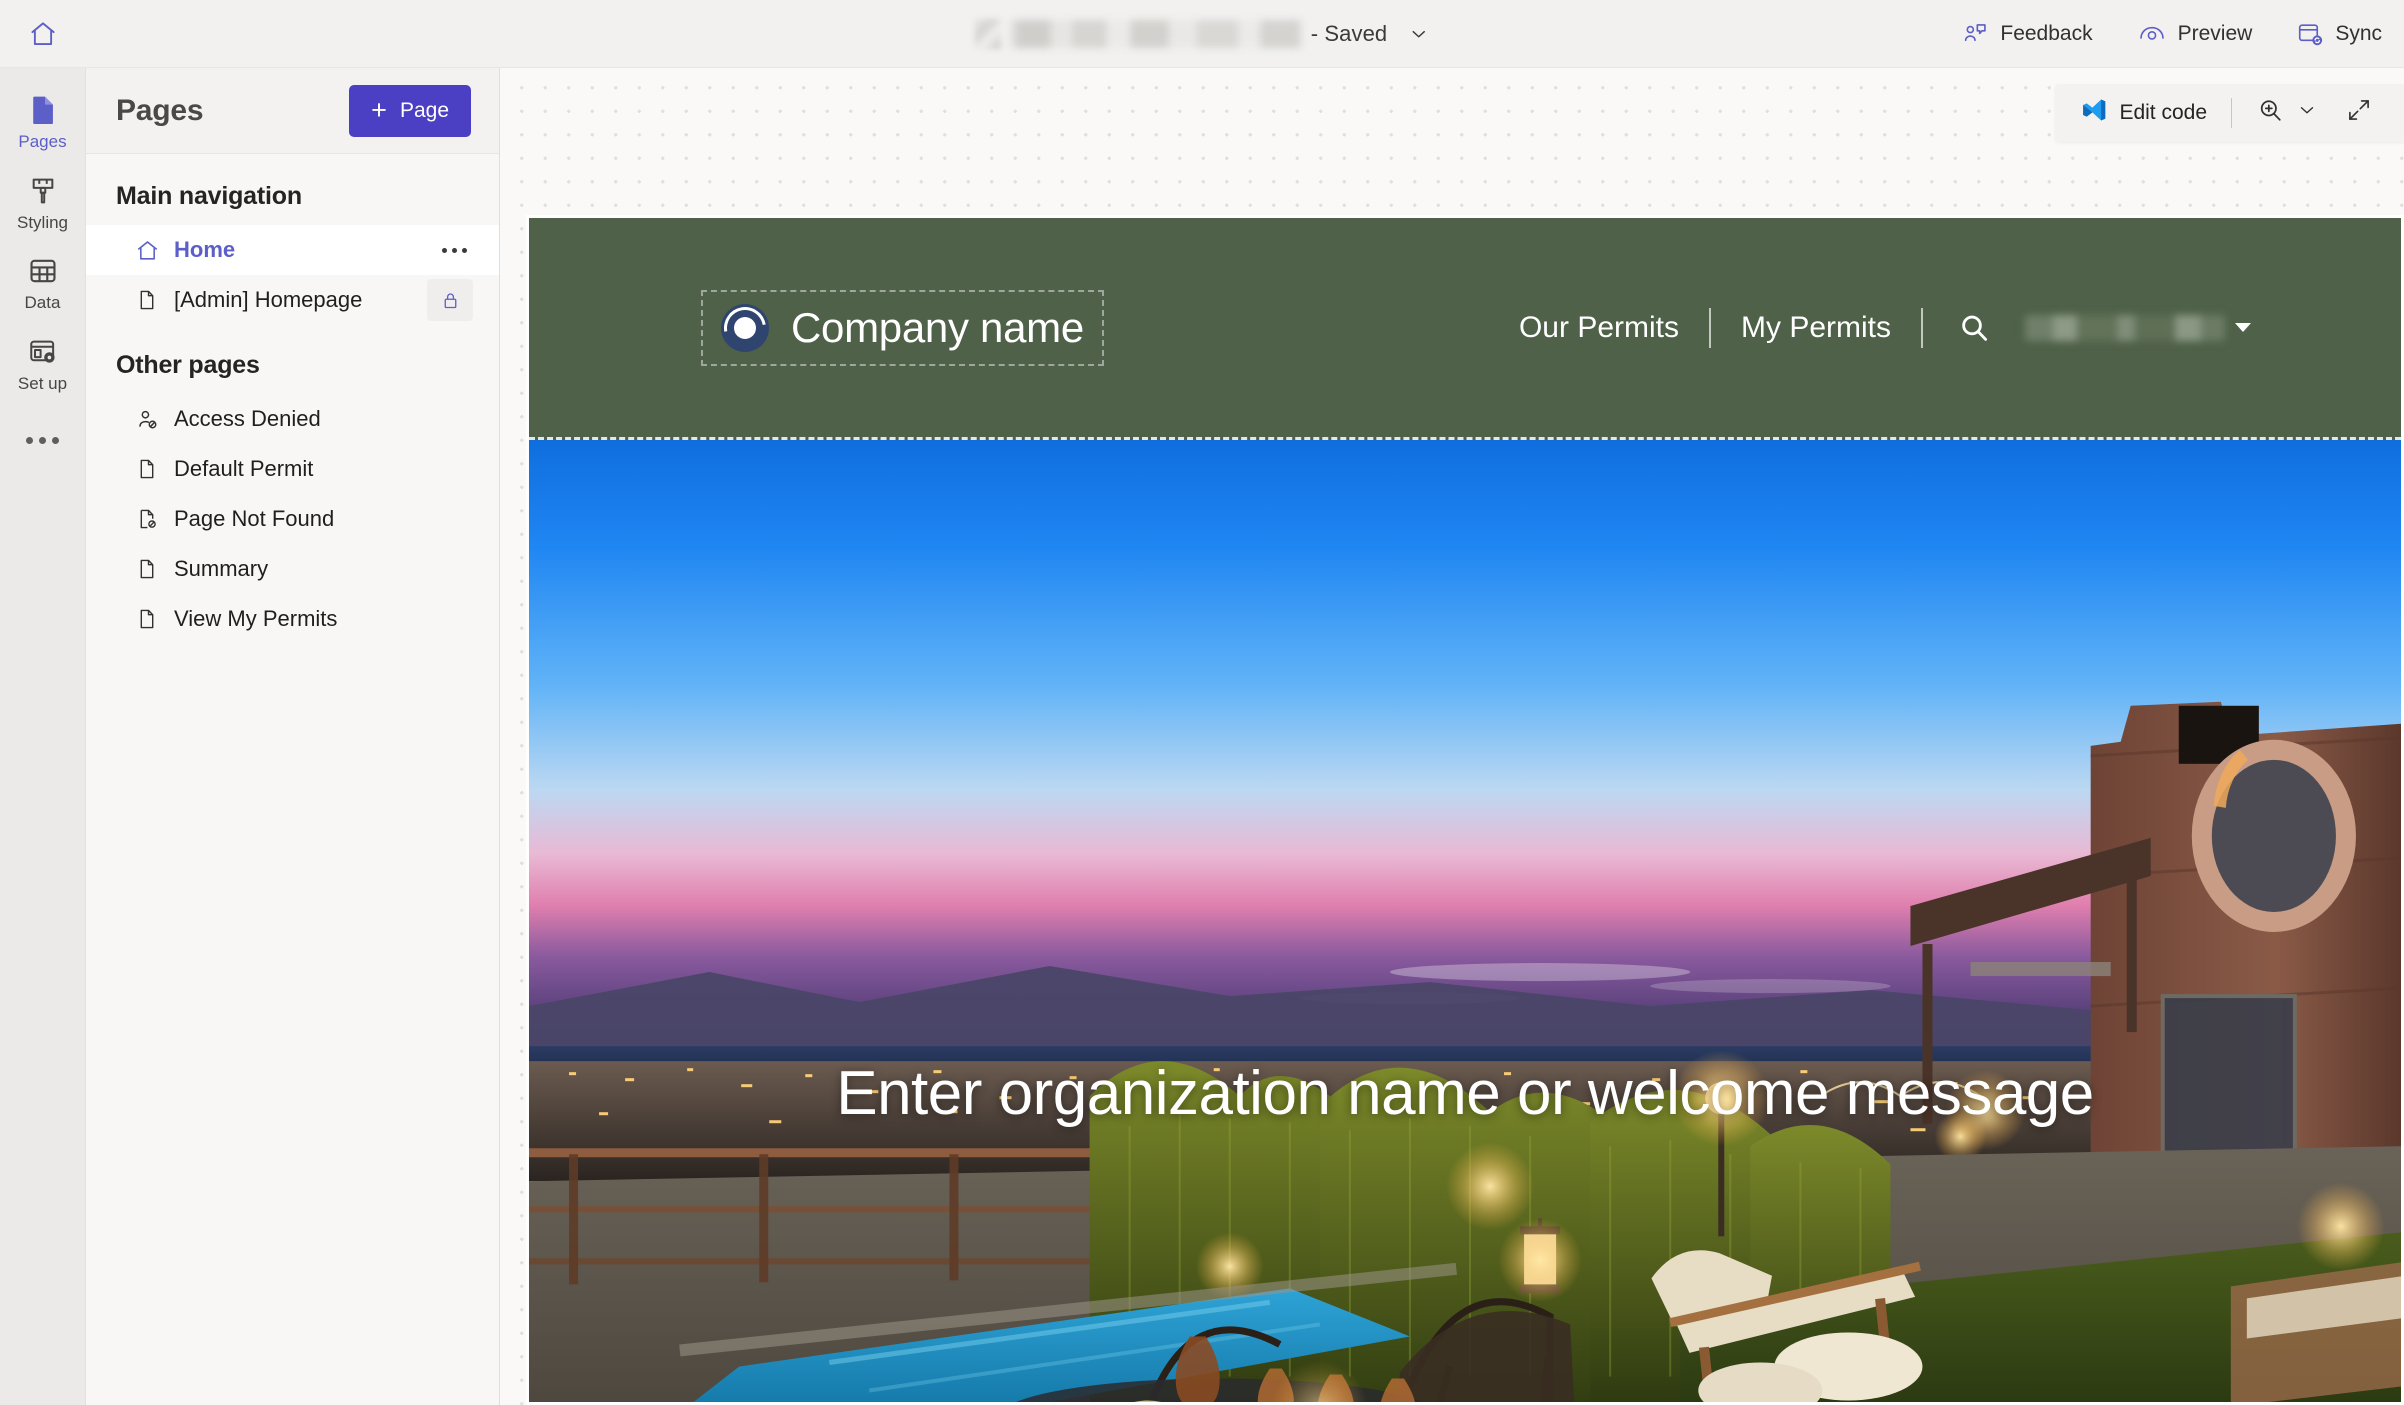  I want to click on sidebar-item-label-summary: Summary, so click(221, 568).